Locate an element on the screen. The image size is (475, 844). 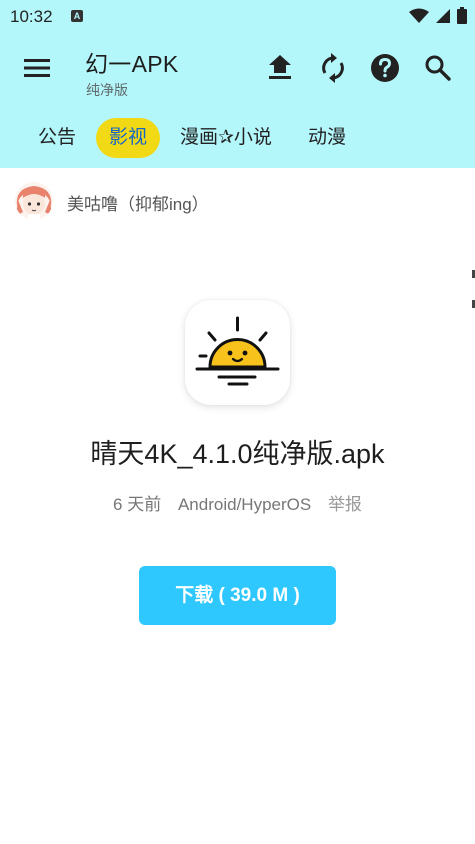
sunrise-icon is located at coordinates (237, 351).